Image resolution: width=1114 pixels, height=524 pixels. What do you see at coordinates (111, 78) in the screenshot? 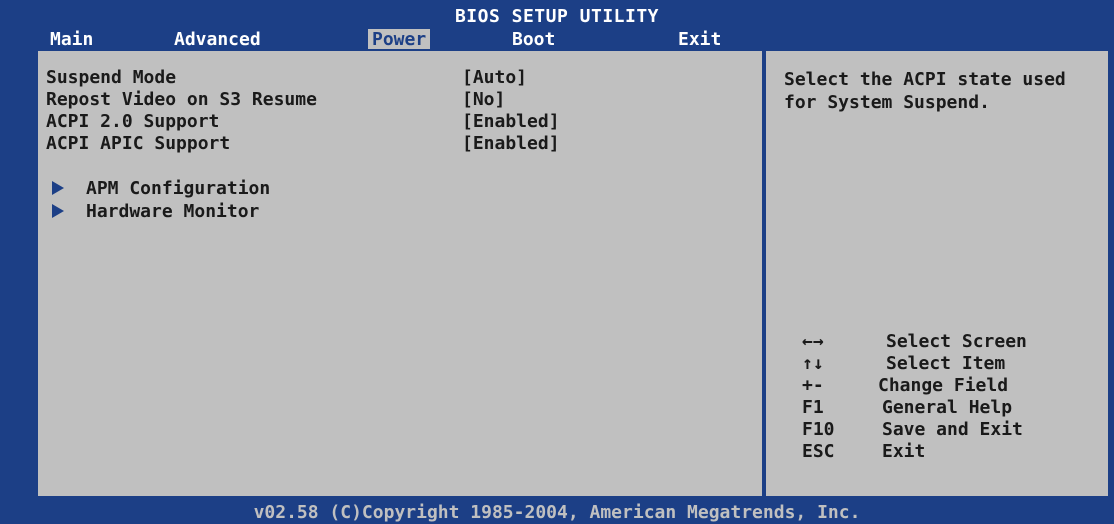
I see `setting-suspend-mode-label: Suspend Mode` at bounding box center [111, 78].